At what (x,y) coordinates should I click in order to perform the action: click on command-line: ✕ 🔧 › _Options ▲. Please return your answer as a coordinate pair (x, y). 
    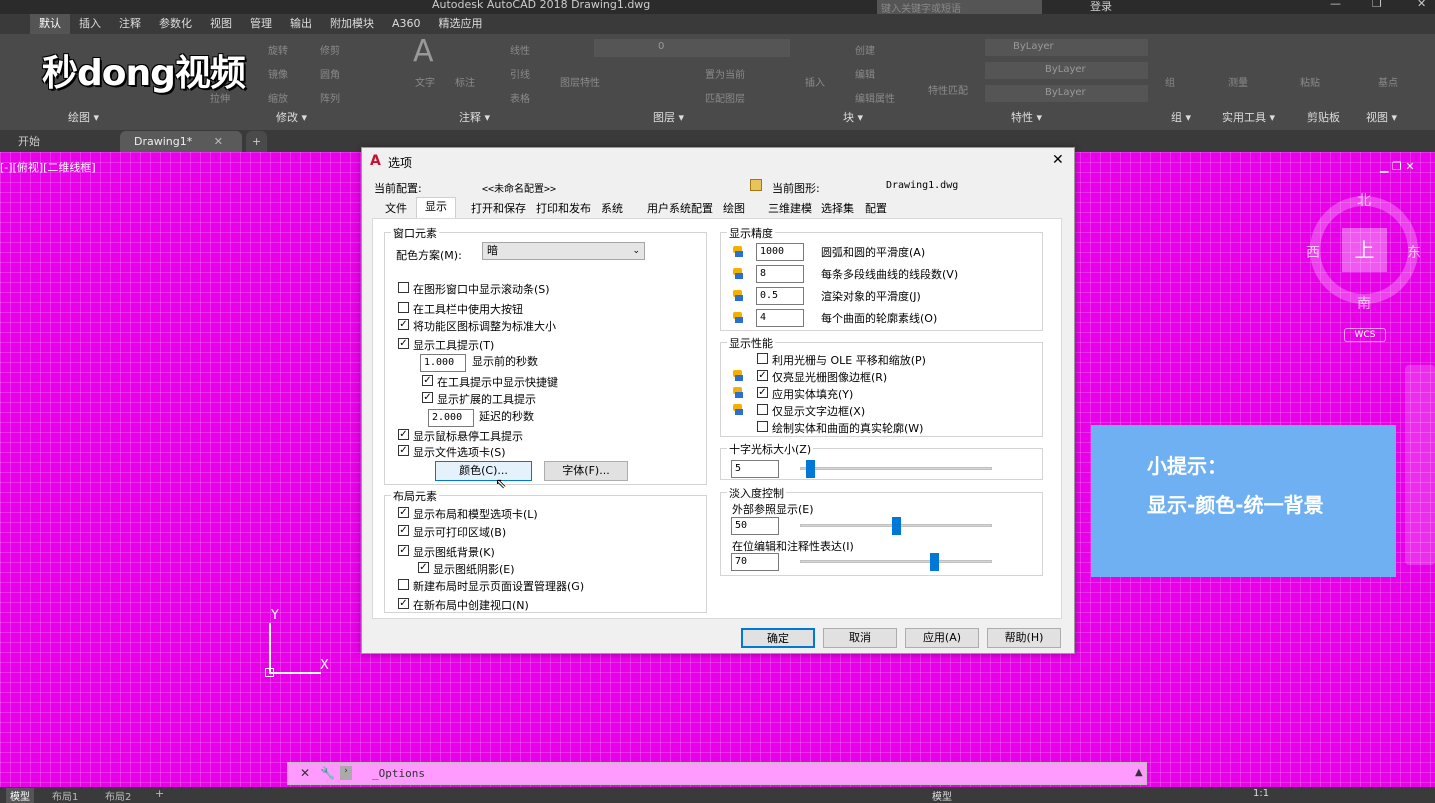
    Looking at the image, I should click on (717, 773).